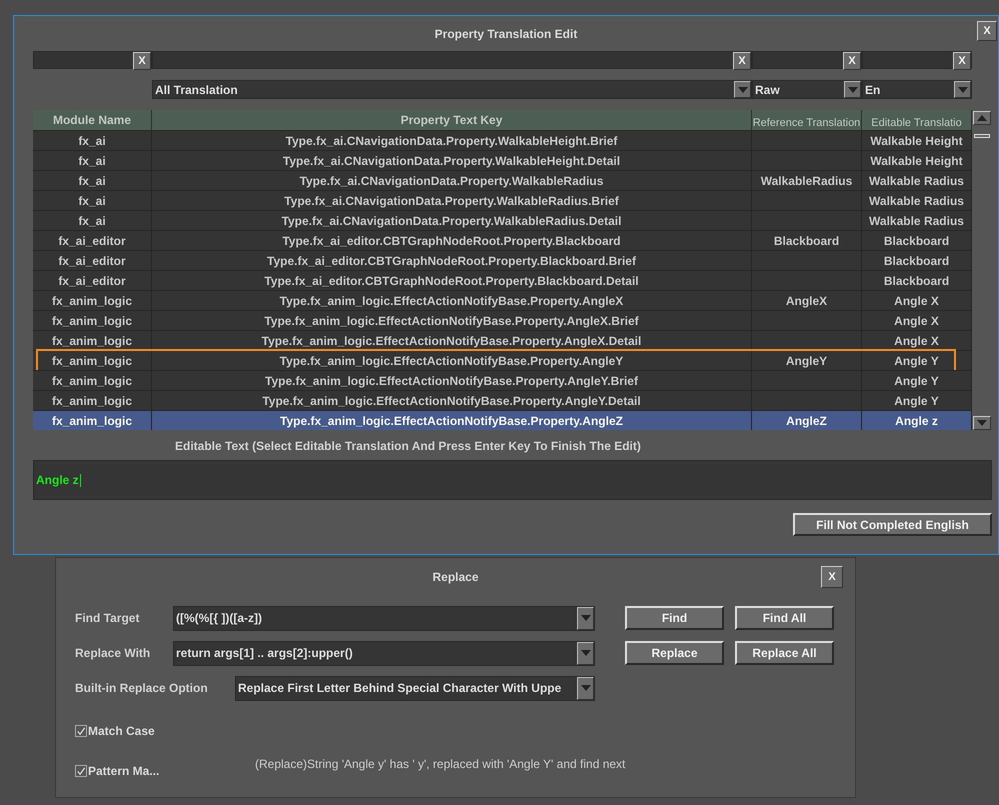 This screenshot has height=805, width=999. What do you see at coordinates (113, 653) in the screenshot?
I see `field-label: Replace With` at bounding box center [113, 653].